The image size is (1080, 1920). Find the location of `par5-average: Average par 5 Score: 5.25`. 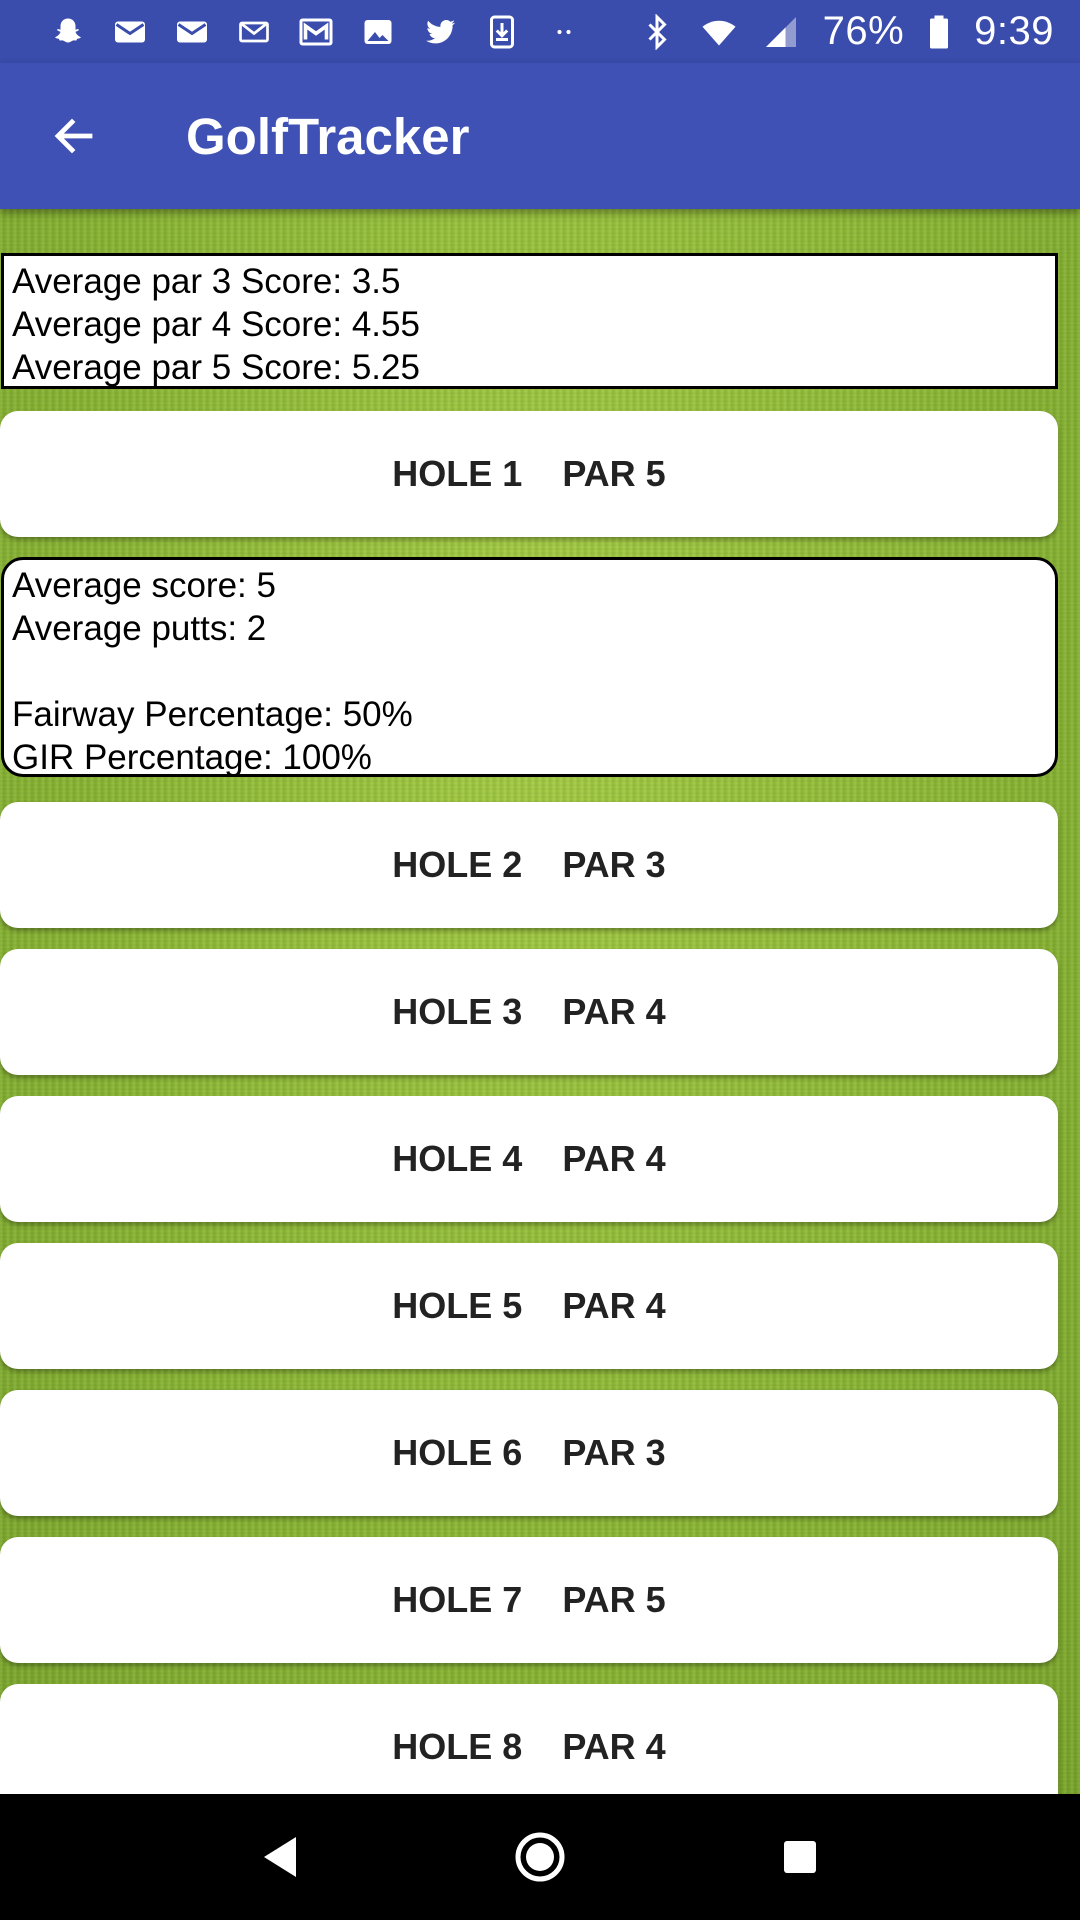

par5-average: Average par 5 Score: 5.25 is located at coordinates (216, 367).